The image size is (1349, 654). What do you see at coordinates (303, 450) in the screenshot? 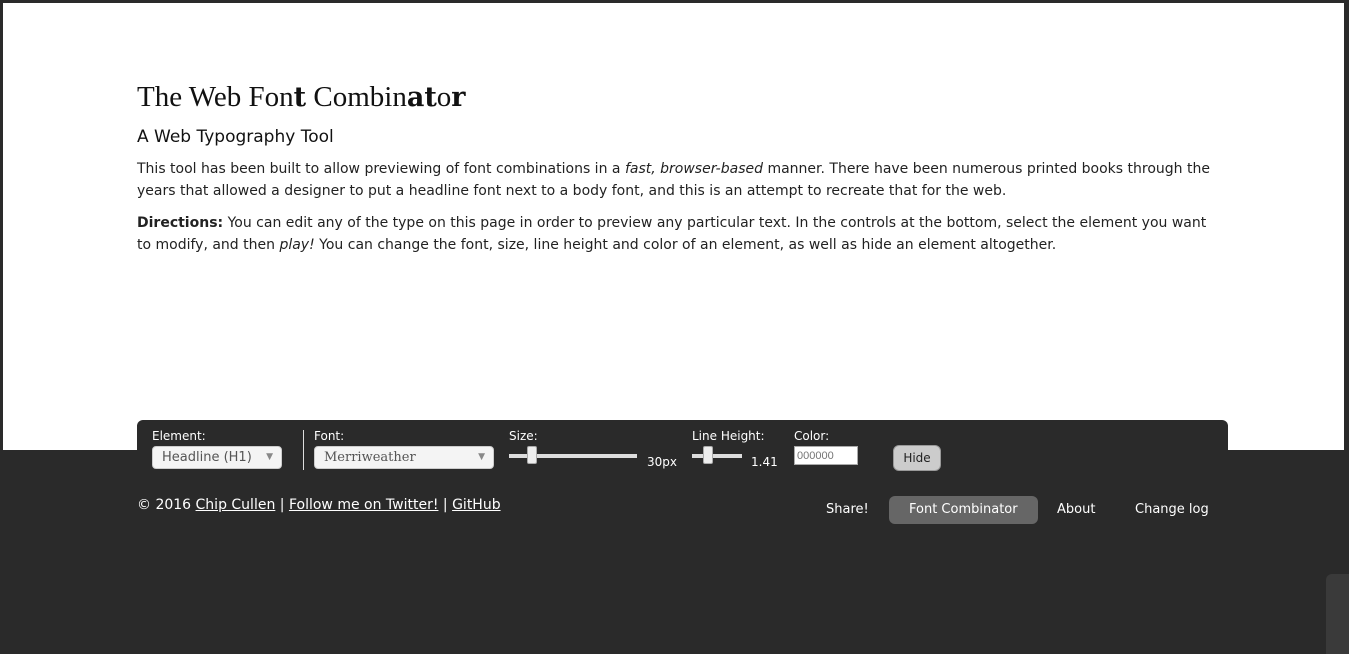
I see `divider` at bounding box center [303, 450].